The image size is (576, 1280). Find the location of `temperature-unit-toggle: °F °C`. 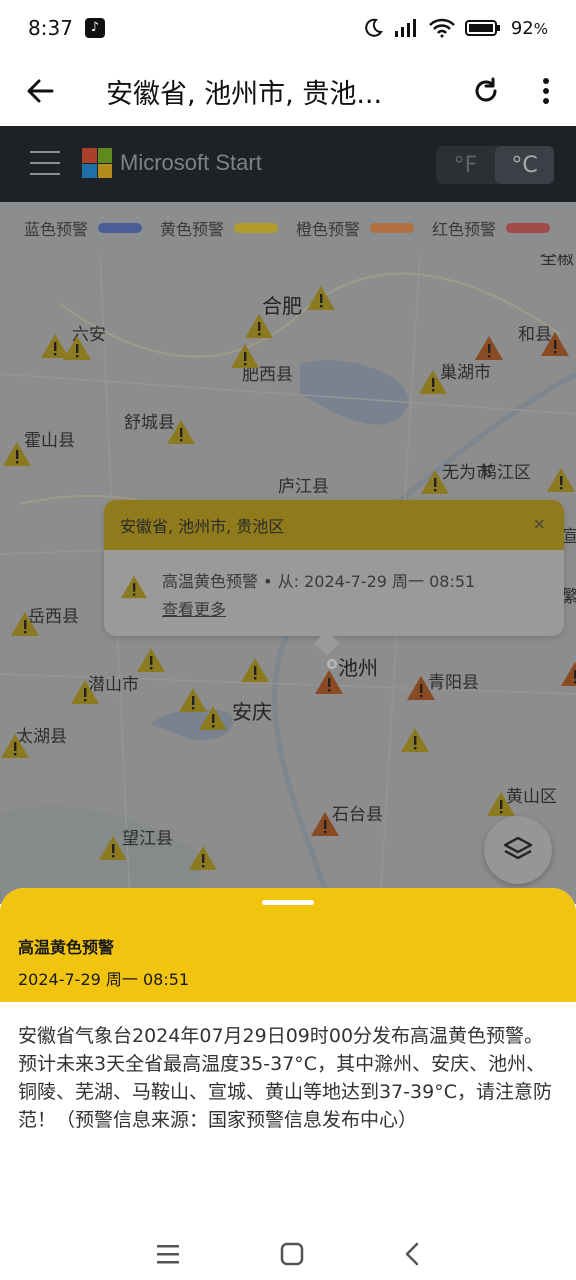

temperature-unit-toggle: °F °C is located at coordinates (495, 165).